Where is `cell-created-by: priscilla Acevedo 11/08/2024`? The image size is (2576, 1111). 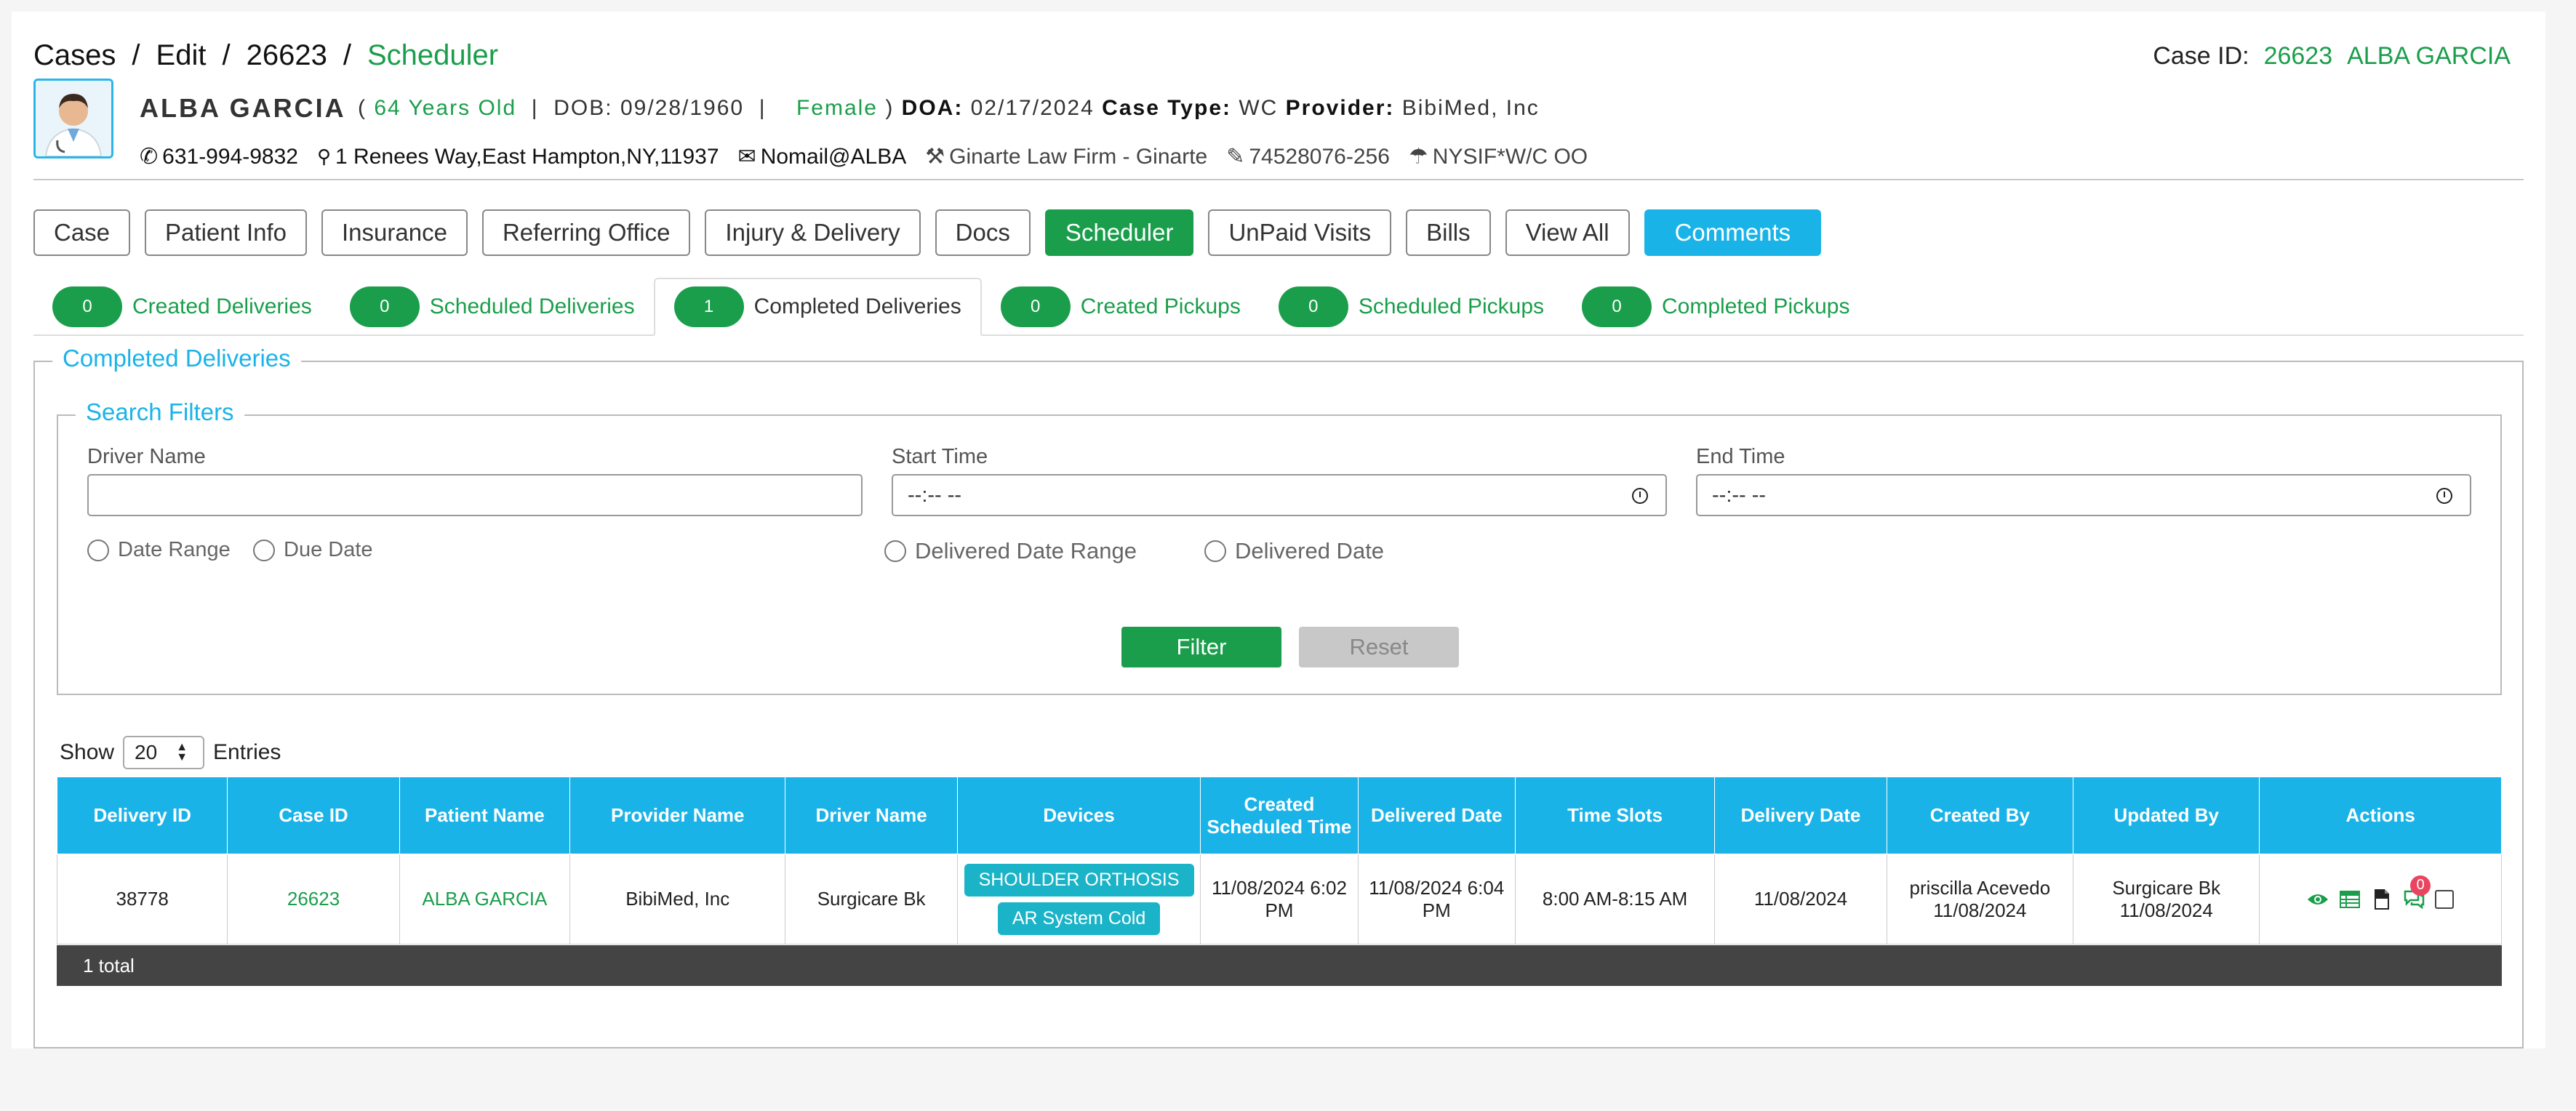
cell-created-by: priscilla Acevedo 11/08/2024 is located at coordinates (1980, 899).